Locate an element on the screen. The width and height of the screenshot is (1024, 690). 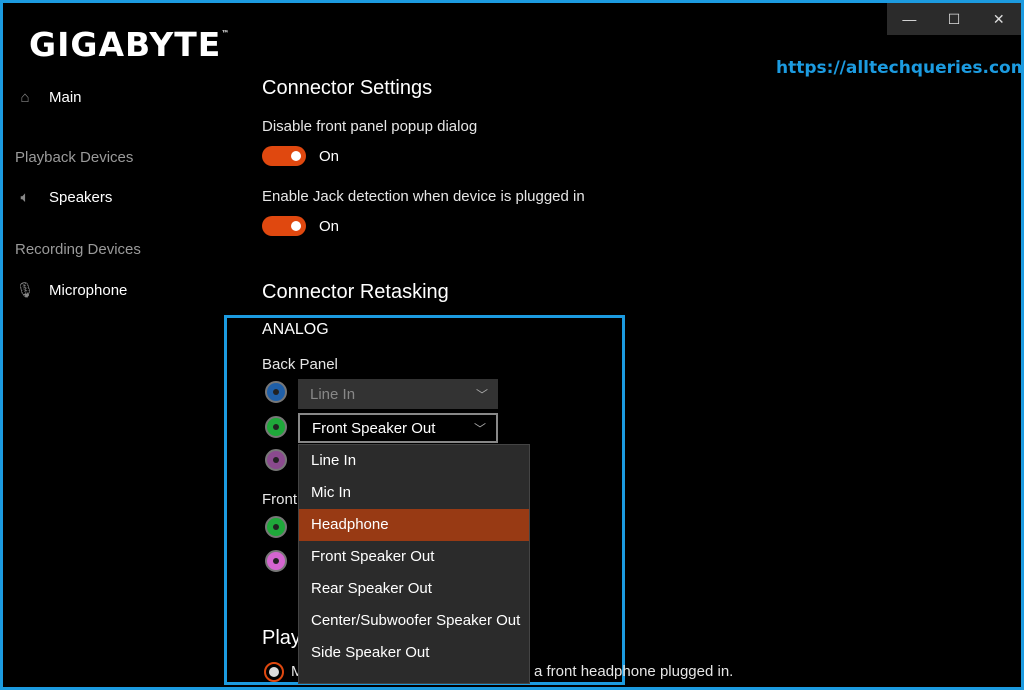
sidebar-item-microphone: 🎙︎ Microphone is located at coordinates (71, 290).